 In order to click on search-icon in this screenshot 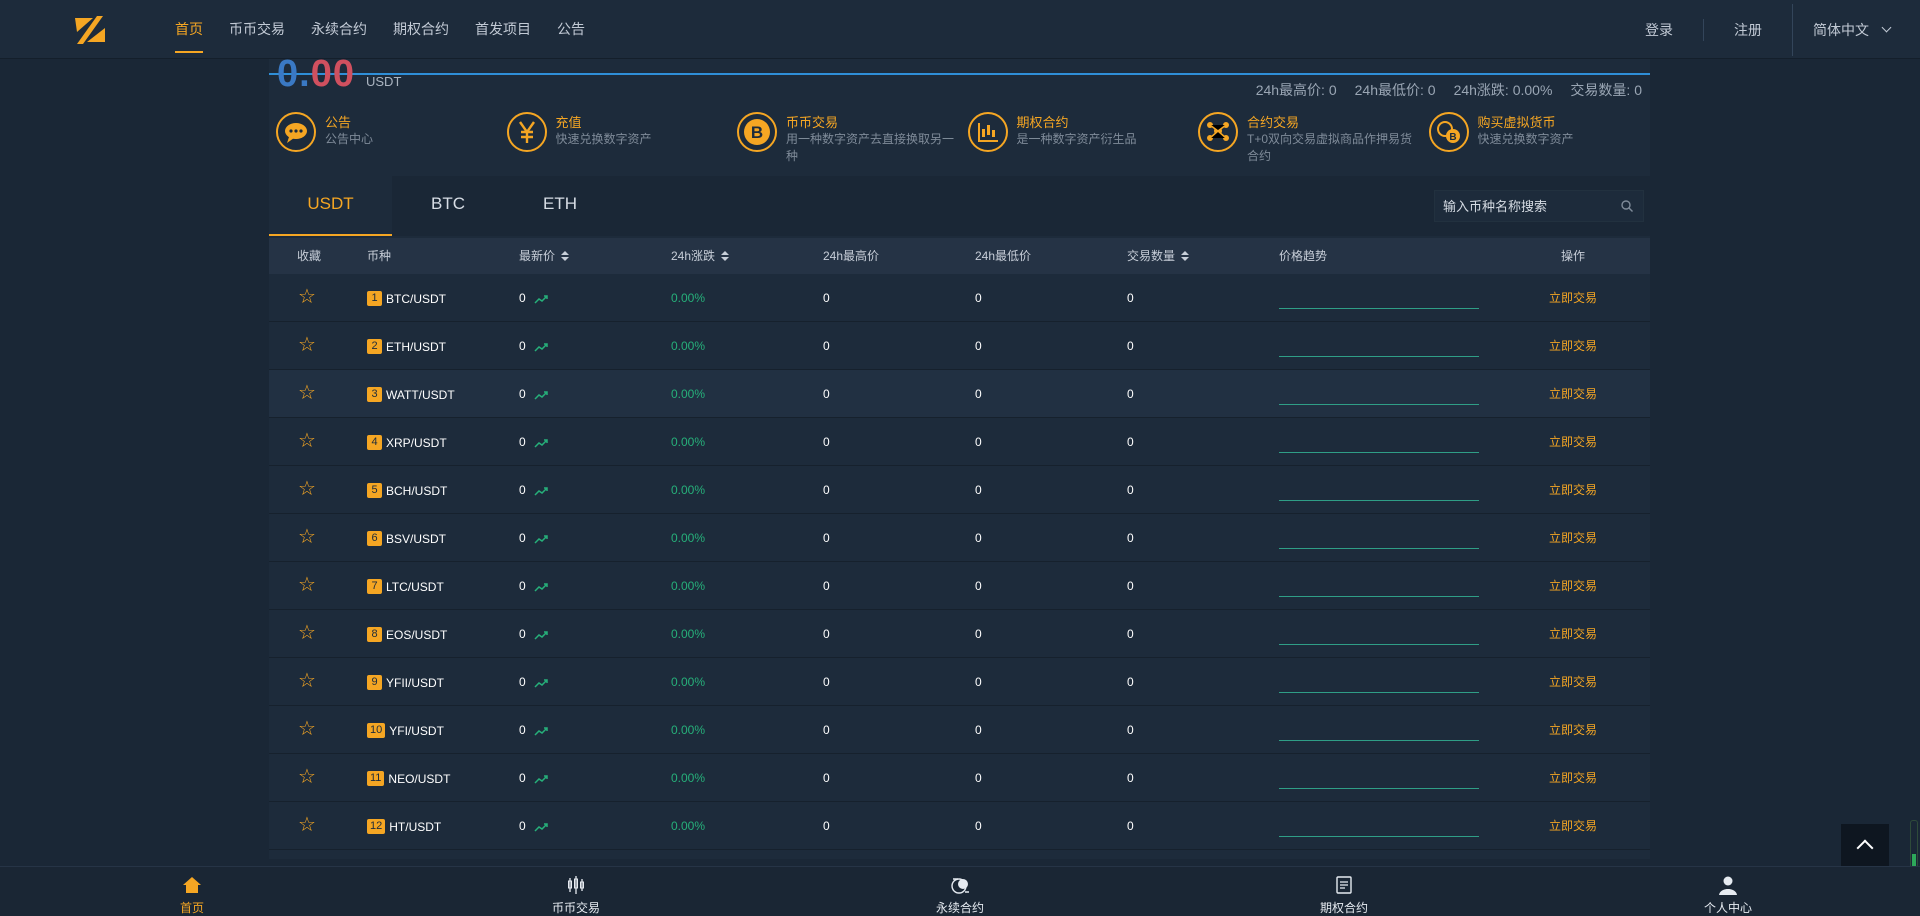, I will do `click(1627, 206)`.